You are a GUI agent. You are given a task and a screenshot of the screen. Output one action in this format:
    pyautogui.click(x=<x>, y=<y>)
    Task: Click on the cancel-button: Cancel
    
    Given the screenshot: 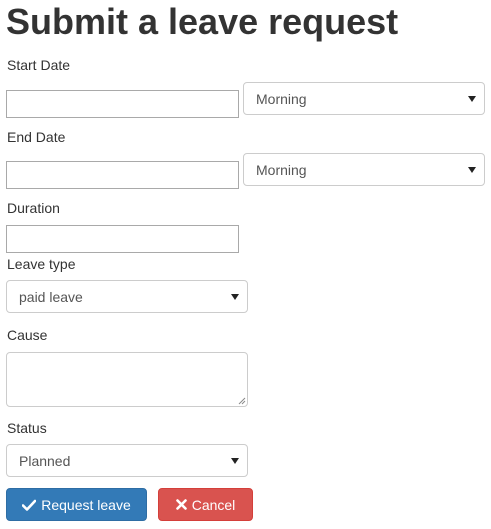 What is the action you would take?
    pyautogui.click(x=205, y=504)
    